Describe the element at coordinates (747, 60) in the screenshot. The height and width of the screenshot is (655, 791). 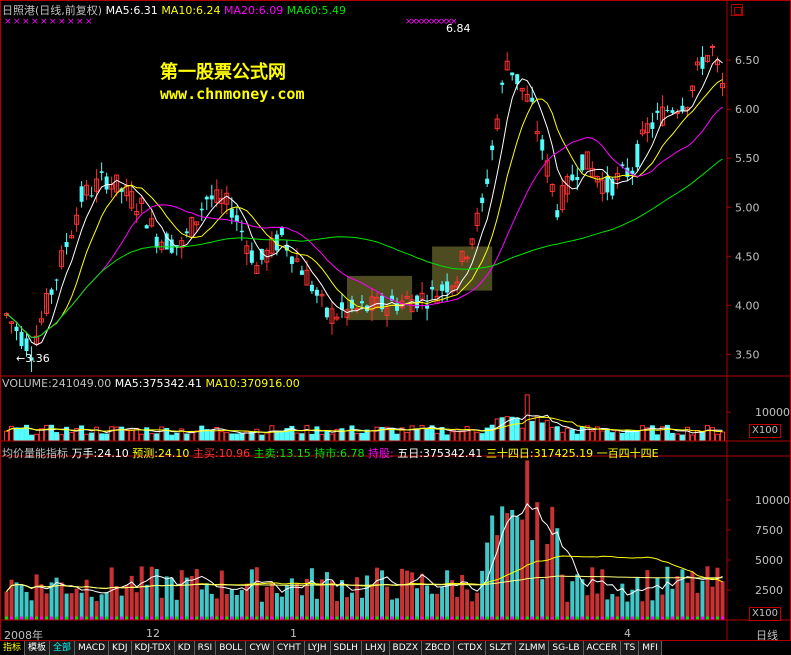
I see `price-tick-label: 6.50` at that location.